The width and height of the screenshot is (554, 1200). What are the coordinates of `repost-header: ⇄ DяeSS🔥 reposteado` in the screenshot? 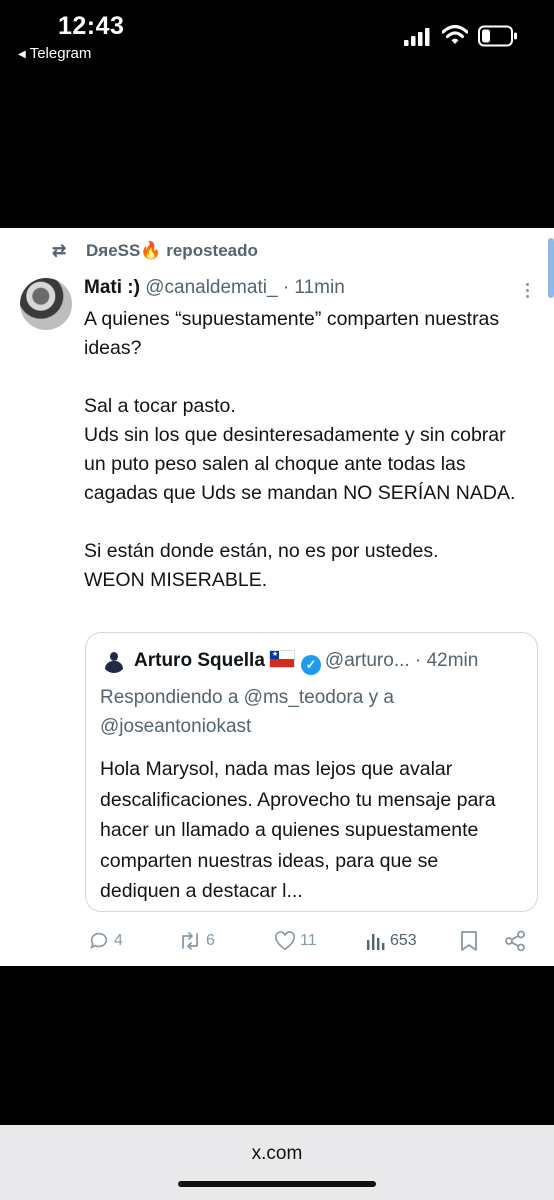 It's located at (155, 251).